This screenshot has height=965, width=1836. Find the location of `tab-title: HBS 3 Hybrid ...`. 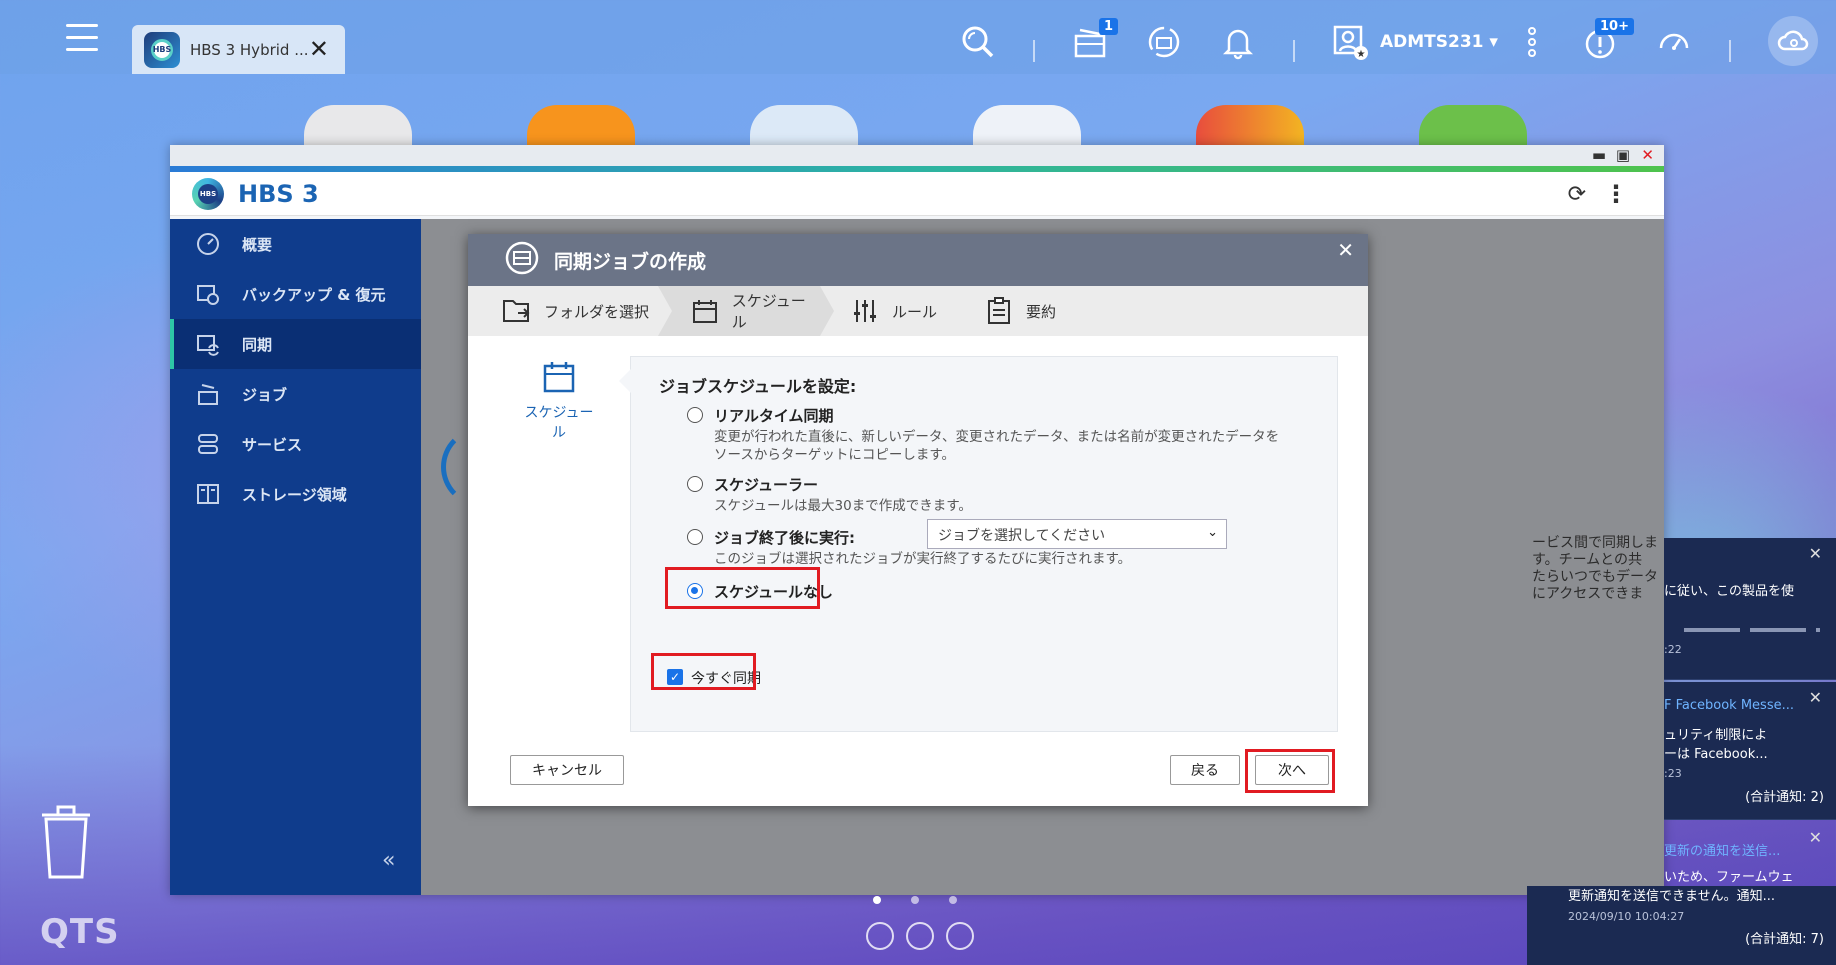

tab-title: HBS 3 Hybrid ... is located at coordinates (249, 49).